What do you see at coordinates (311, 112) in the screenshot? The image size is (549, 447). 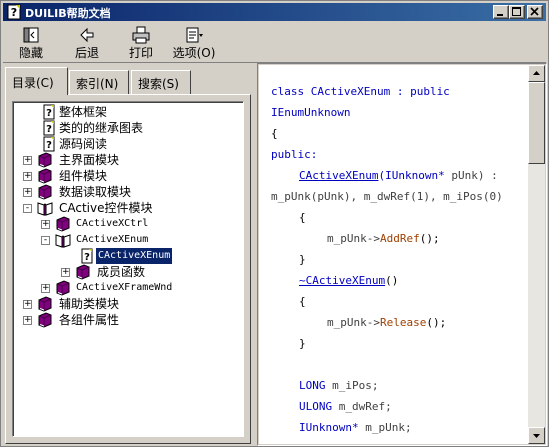 I see `code-line: IEnumUnknown` at bounding box center [311, 112].